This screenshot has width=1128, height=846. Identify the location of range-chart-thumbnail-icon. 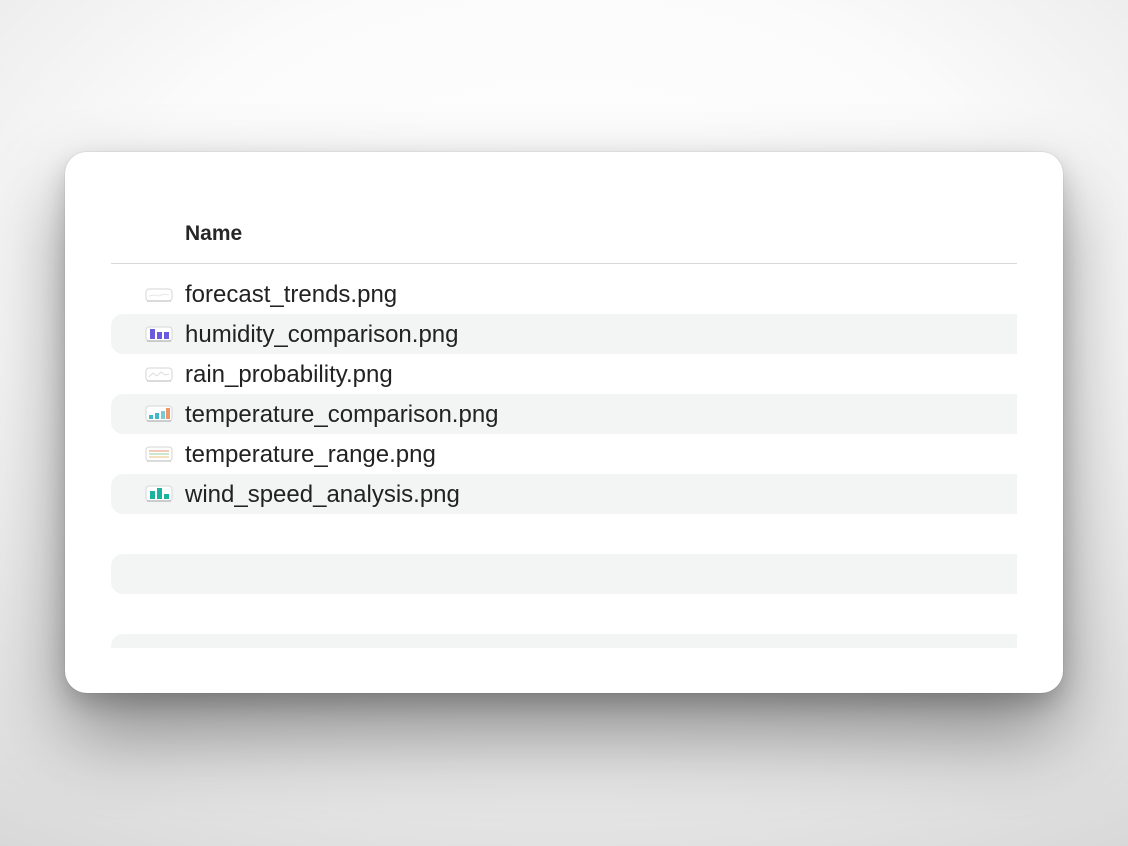
(159, 454).